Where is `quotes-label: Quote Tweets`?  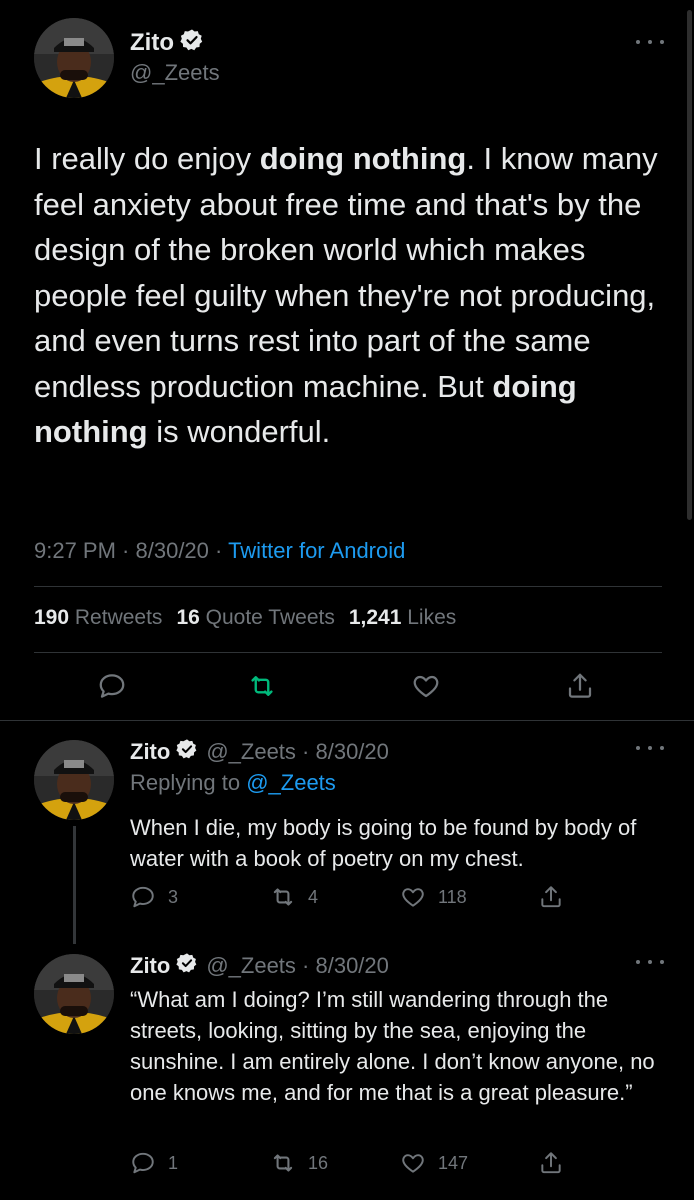
quotes-label: Quote Tweets is located at coordinates (270, 617).